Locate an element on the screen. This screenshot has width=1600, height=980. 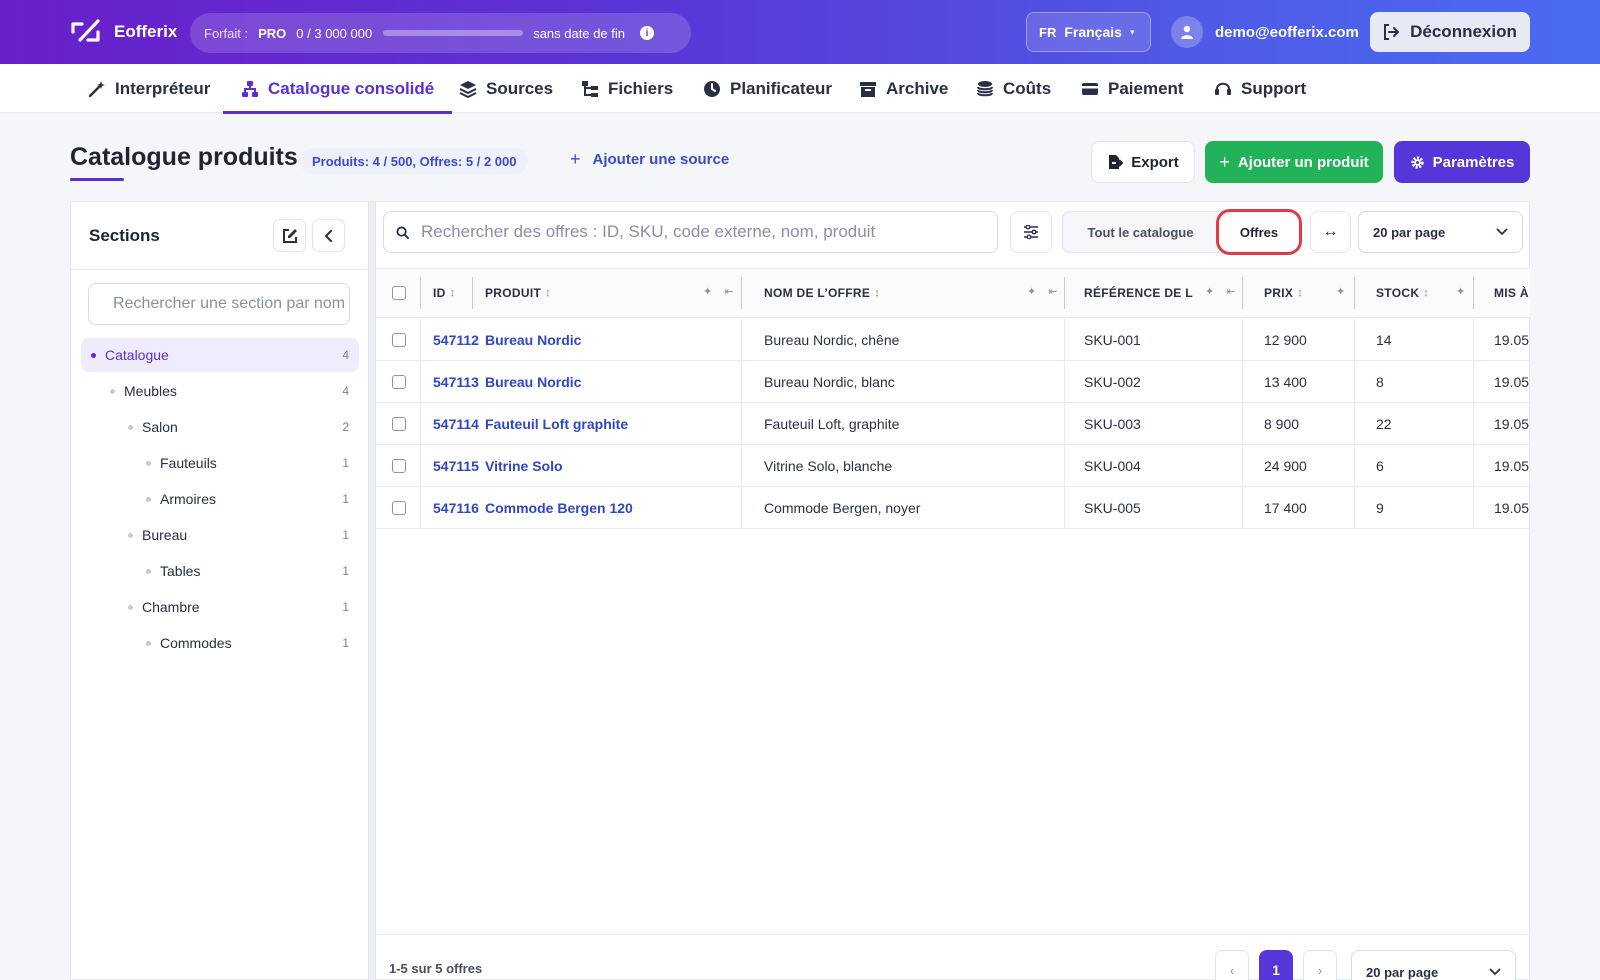
cell-offer-name: Bureau Nordic, blanc is located at coordinates (829, 382).